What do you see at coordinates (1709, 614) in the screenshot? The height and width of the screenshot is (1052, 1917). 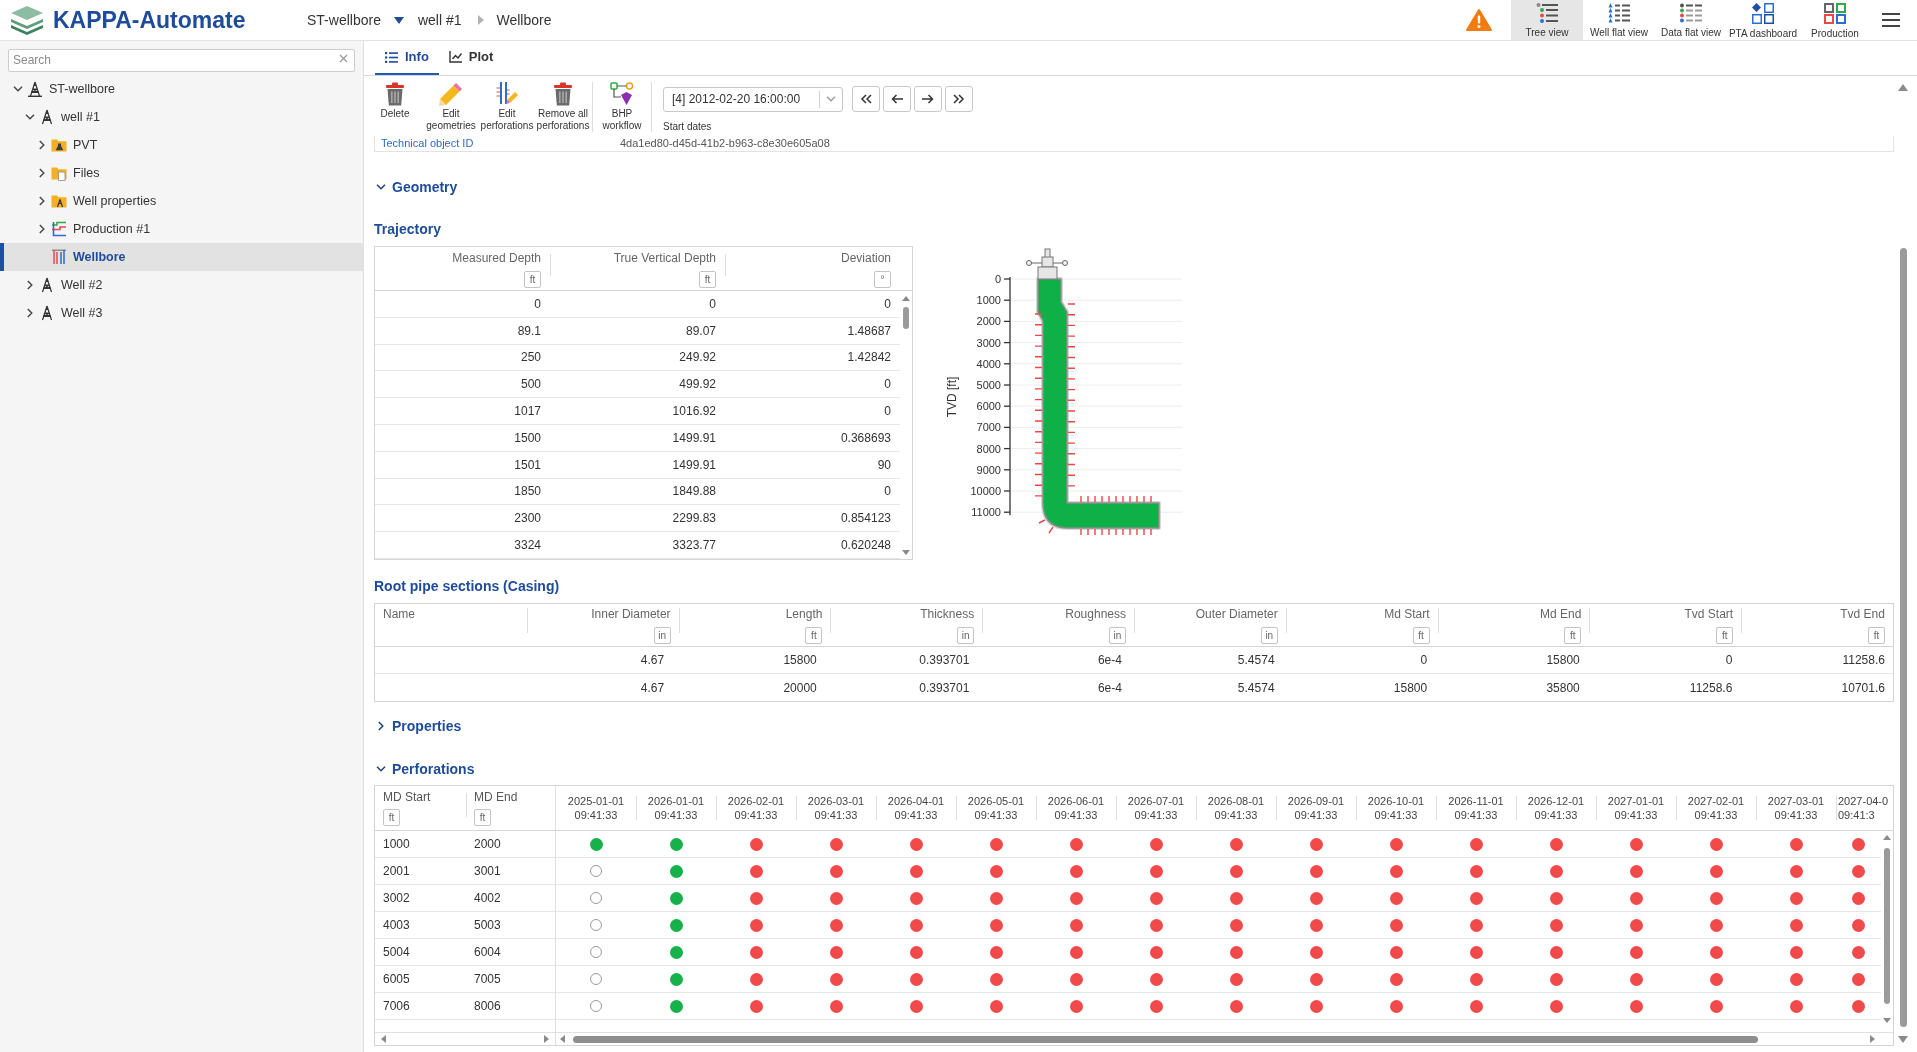 I see `column-header: Tvd Start` at bounding box center [1709, 614].